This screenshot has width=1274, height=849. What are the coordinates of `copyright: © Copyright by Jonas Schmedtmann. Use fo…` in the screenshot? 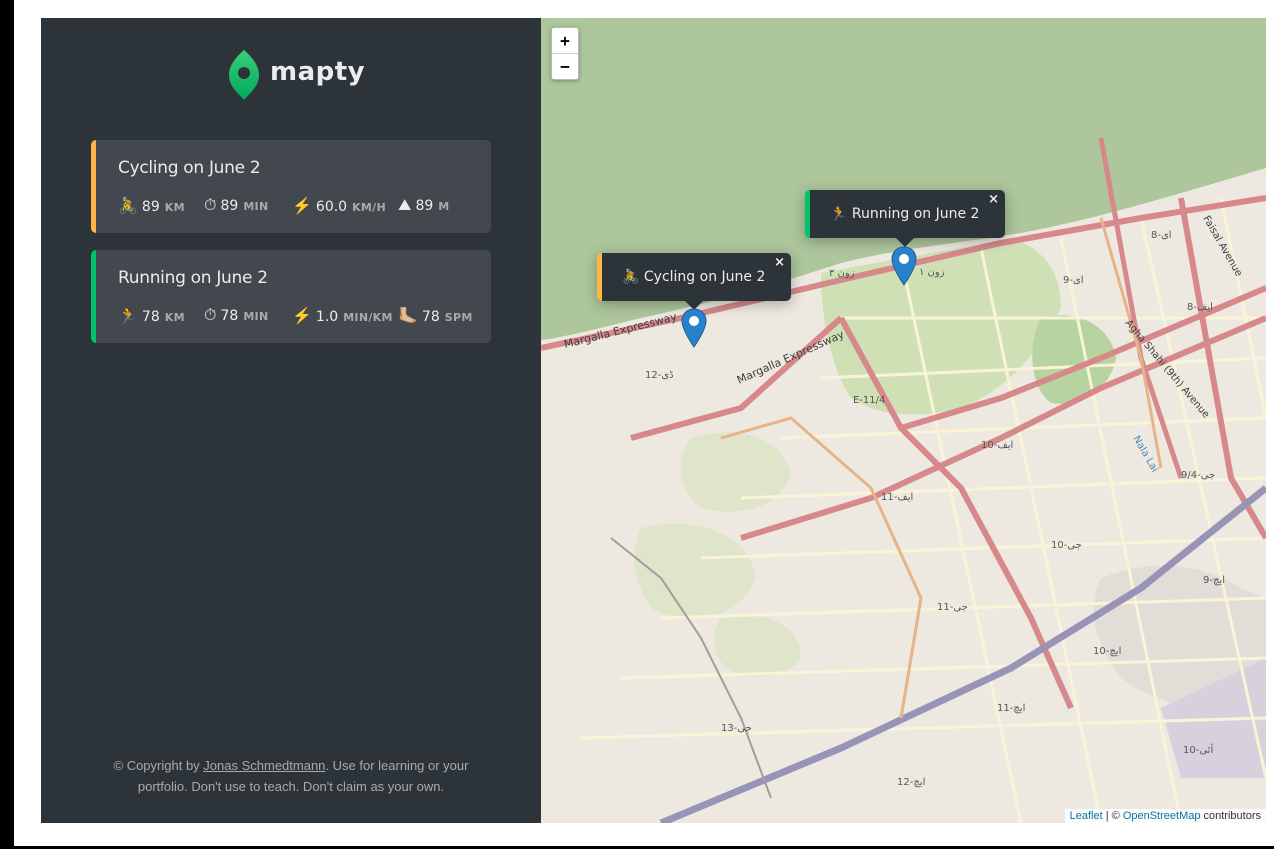 It's located at (291, 776).